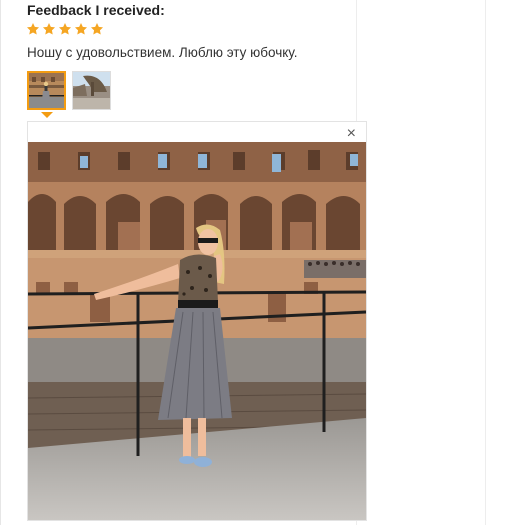  Describe the element at coordinates (47, 115) in the screenshot. I see `selected-thumbnail-indicator` at that location.